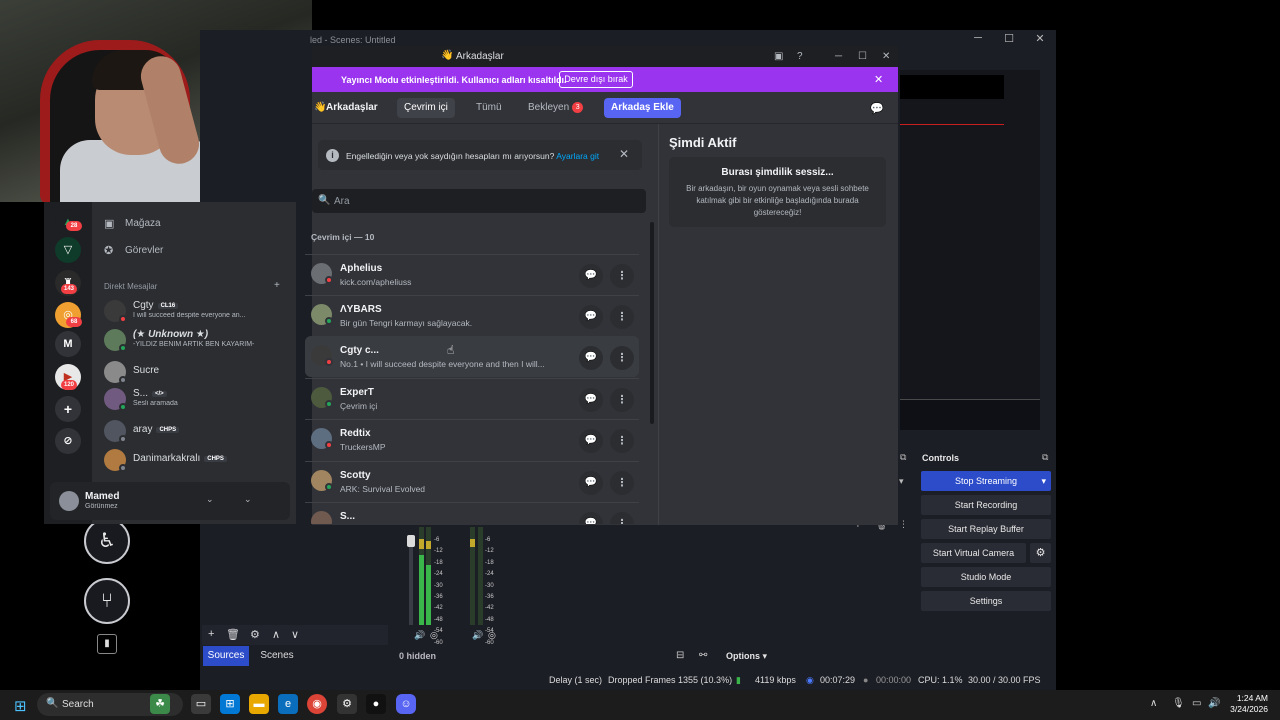  What do you see at coordinates (144, 250) in the screenshot?
I see `nav-quests: Görevler` at bounding box center [144, 250].